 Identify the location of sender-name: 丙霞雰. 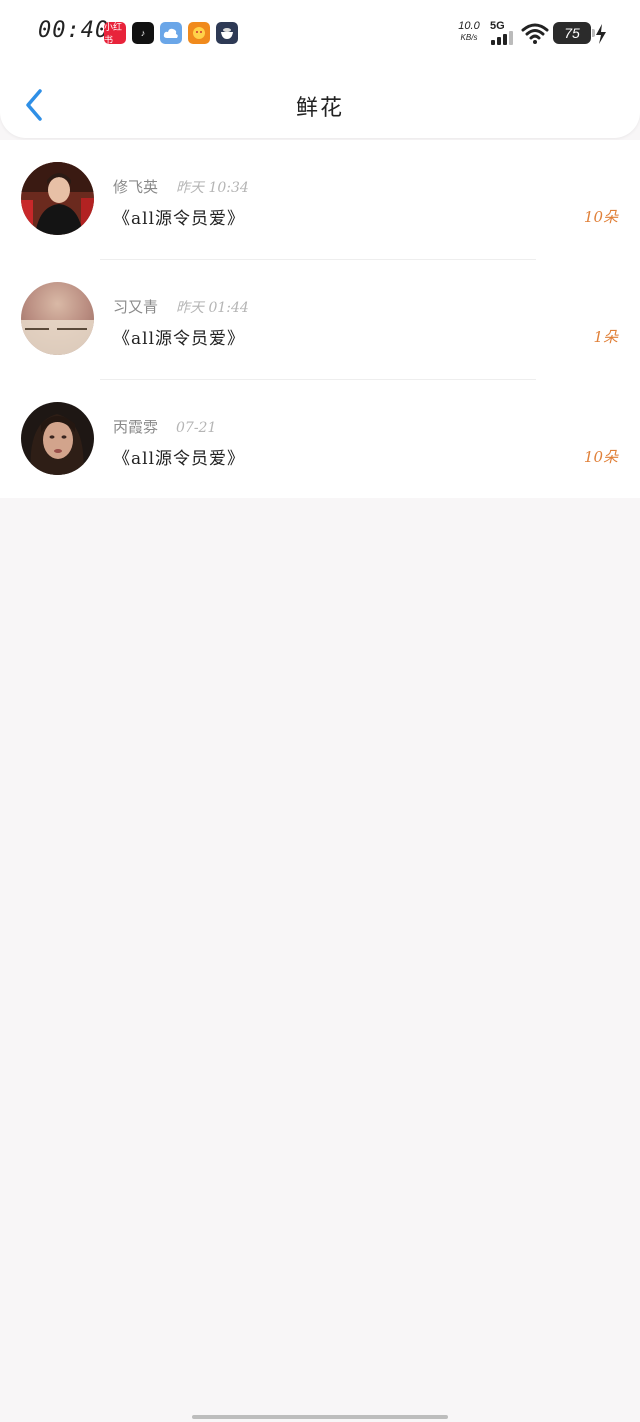
(136, 427).